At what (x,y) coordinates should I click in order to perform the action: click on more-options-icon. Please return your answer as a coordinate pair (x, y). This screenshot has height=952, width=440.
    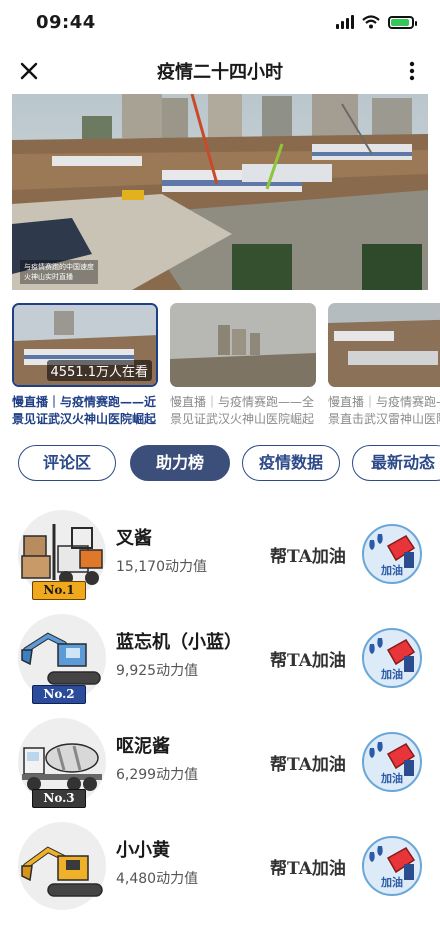
    Looking at the image, I should click on (412, 71).